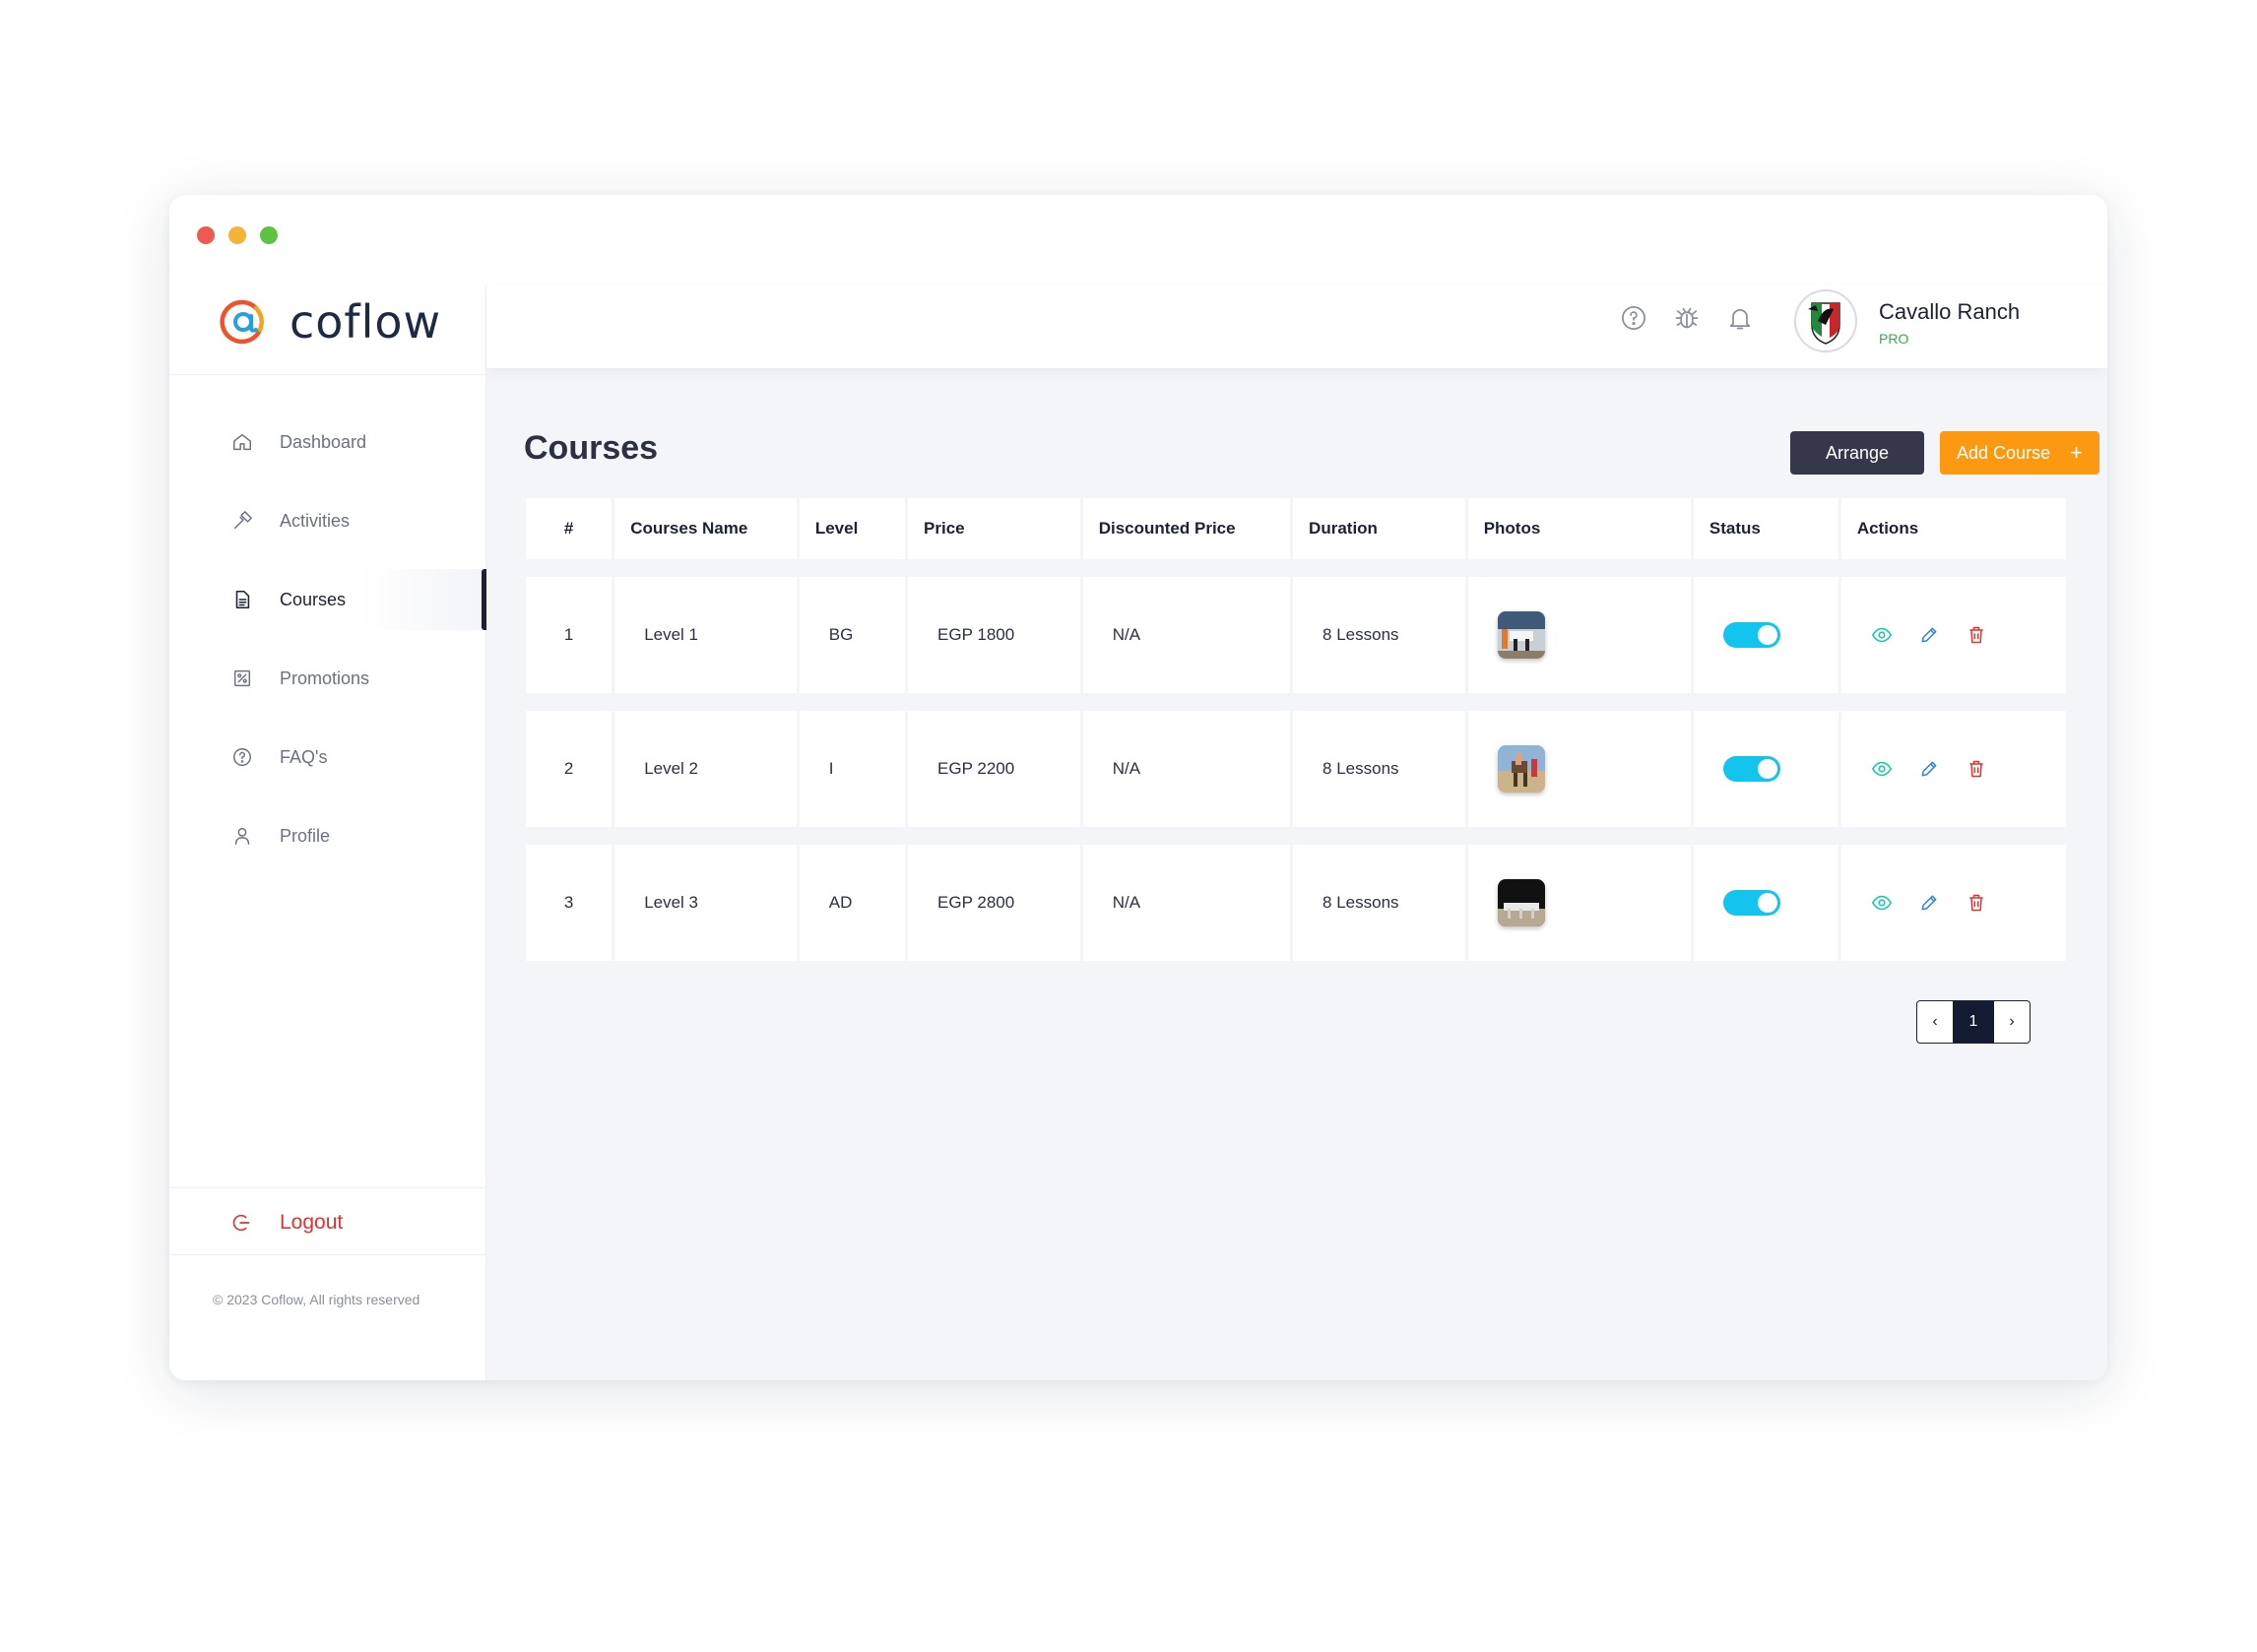 The width and height of the screenshot is (2257, 1652). What do you see at coordinates (852, 769) in the screenshot?
I see `course-level: I` at bounding box center [852, 769].